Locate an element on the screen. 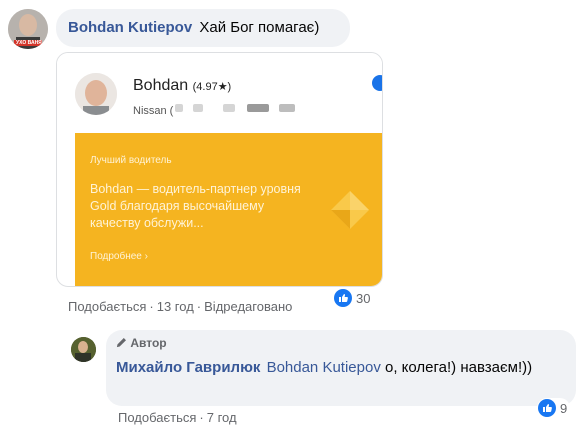  driver-name: Bohdan is located at coordinates (161, 85).